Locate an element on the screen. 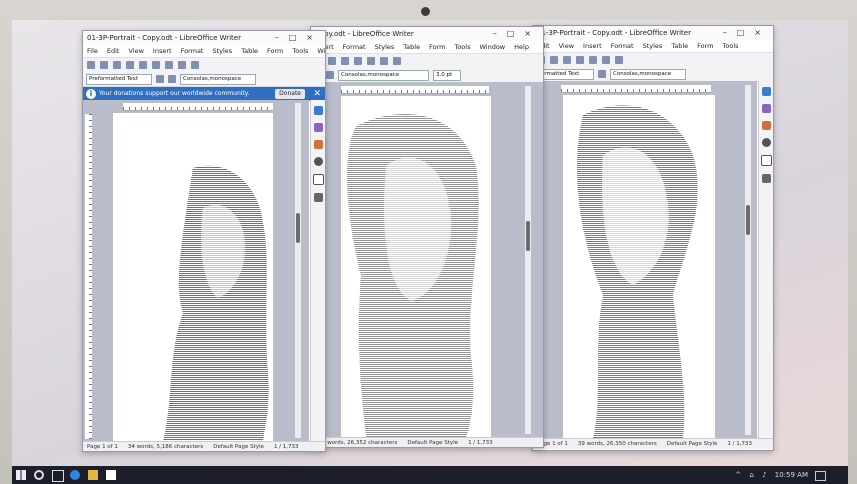 This screenshot has height=484, width=857. chevron-up-icon: ^ is located at coordinates (738, 475).